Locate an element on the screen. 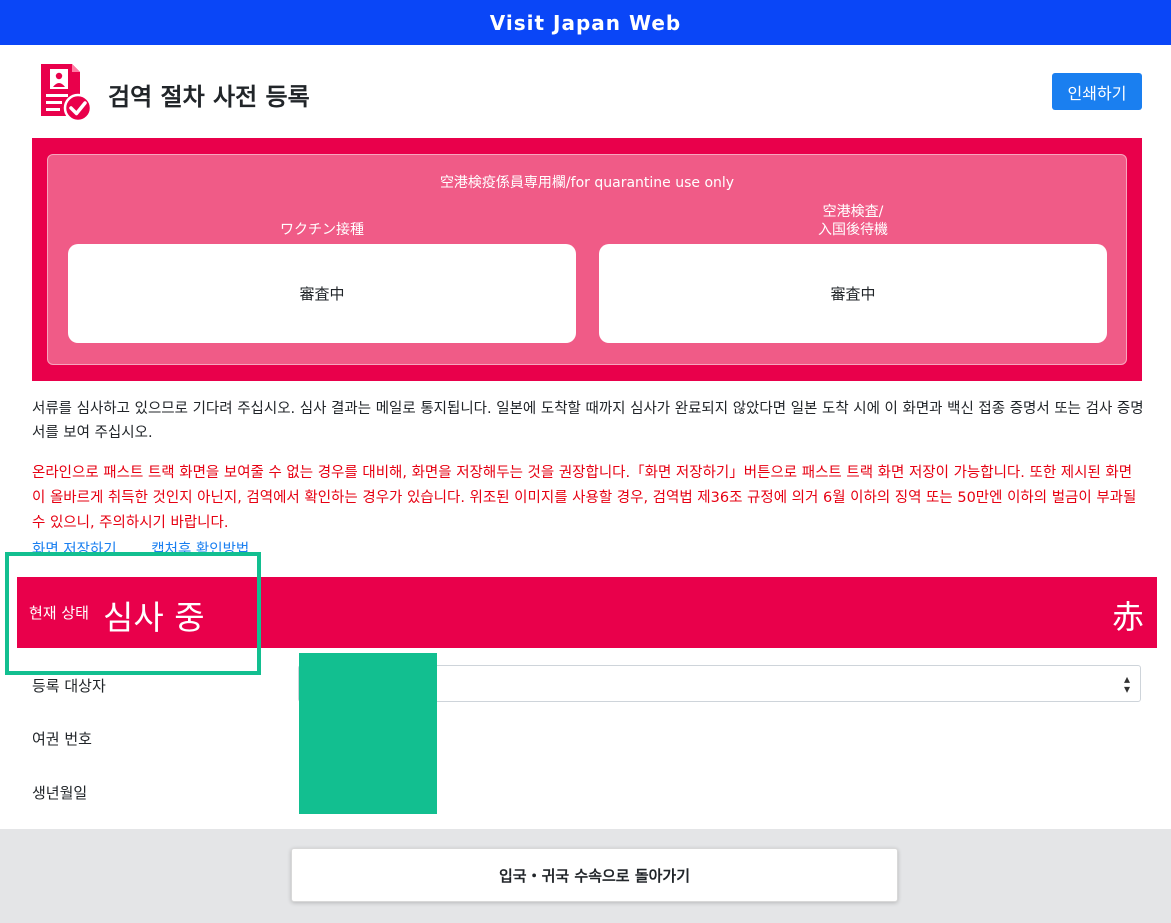 The height and width of the screenshot is (923, 1171). select-arrow-icon: ▴ ▾ is located at coordinates (1126, 684).